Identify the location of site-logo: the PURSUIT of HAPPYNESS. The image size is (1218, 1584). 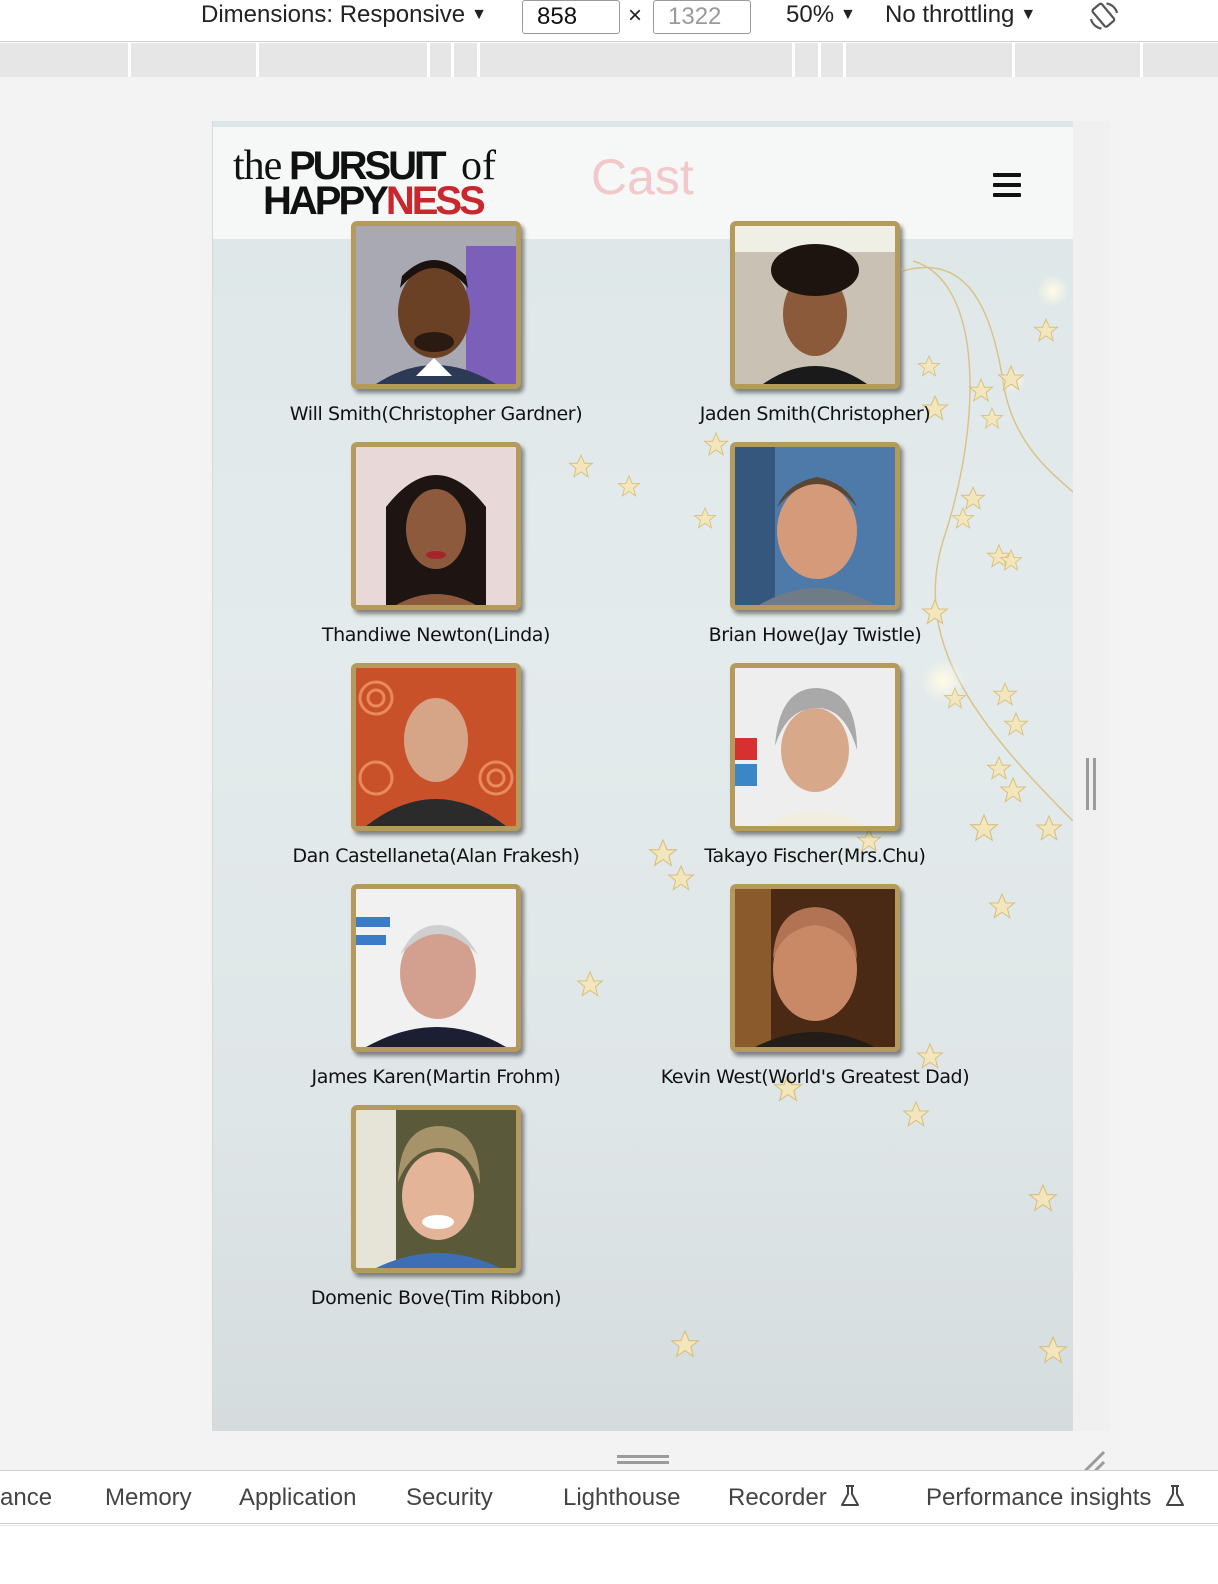
(378, 183).